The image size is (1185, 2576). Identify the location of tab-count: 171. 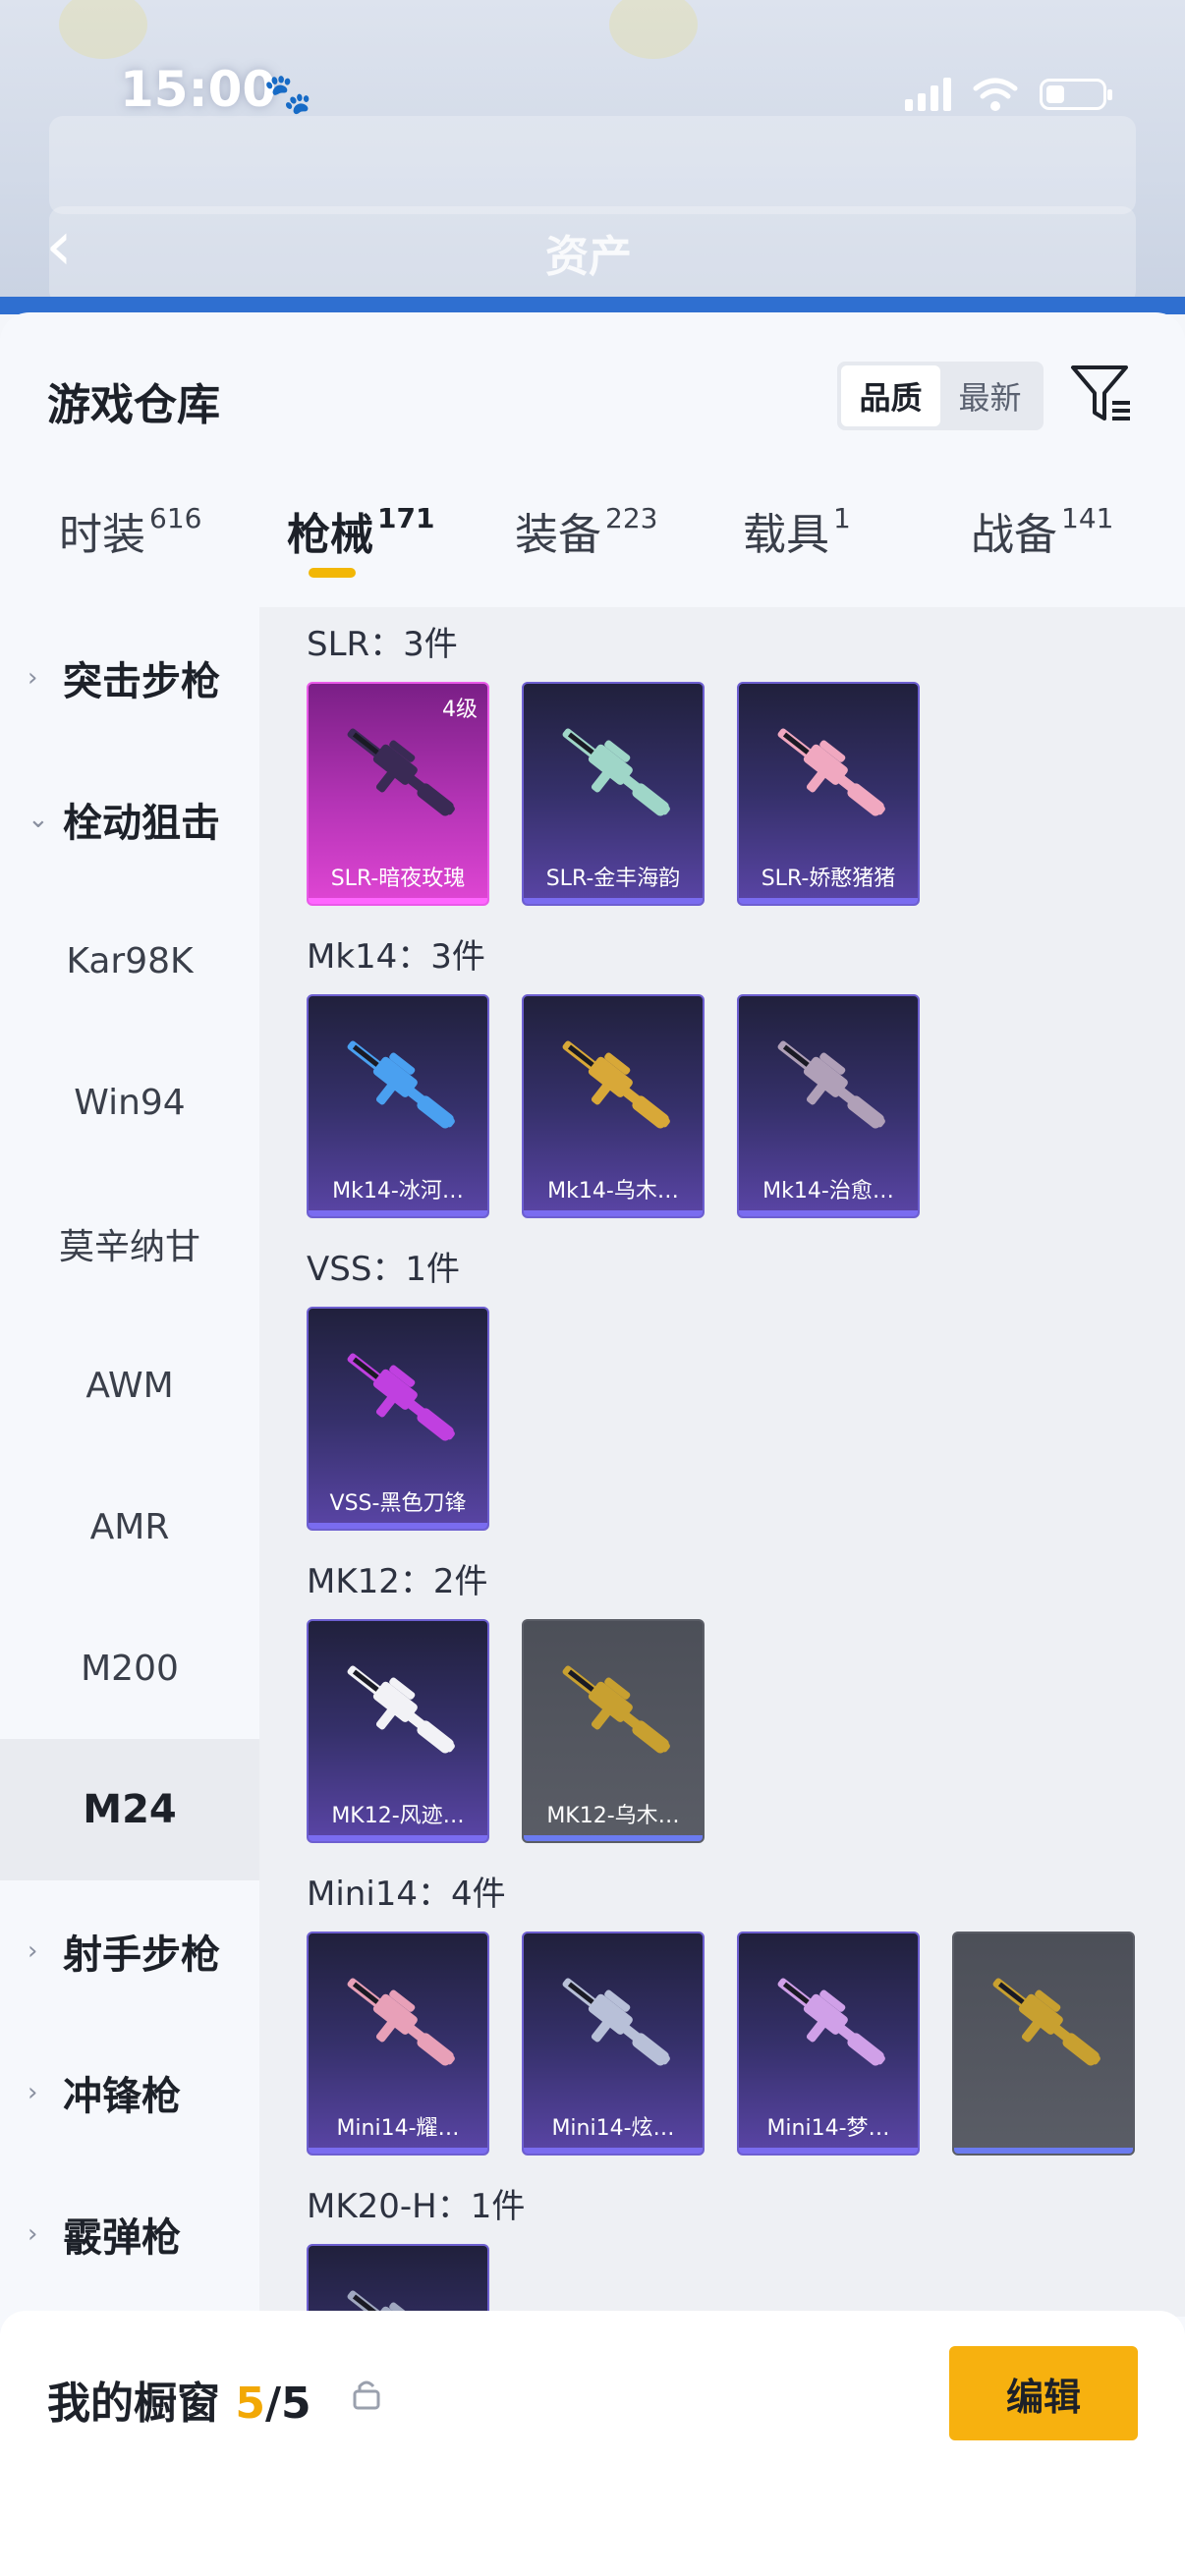
(406, 518).